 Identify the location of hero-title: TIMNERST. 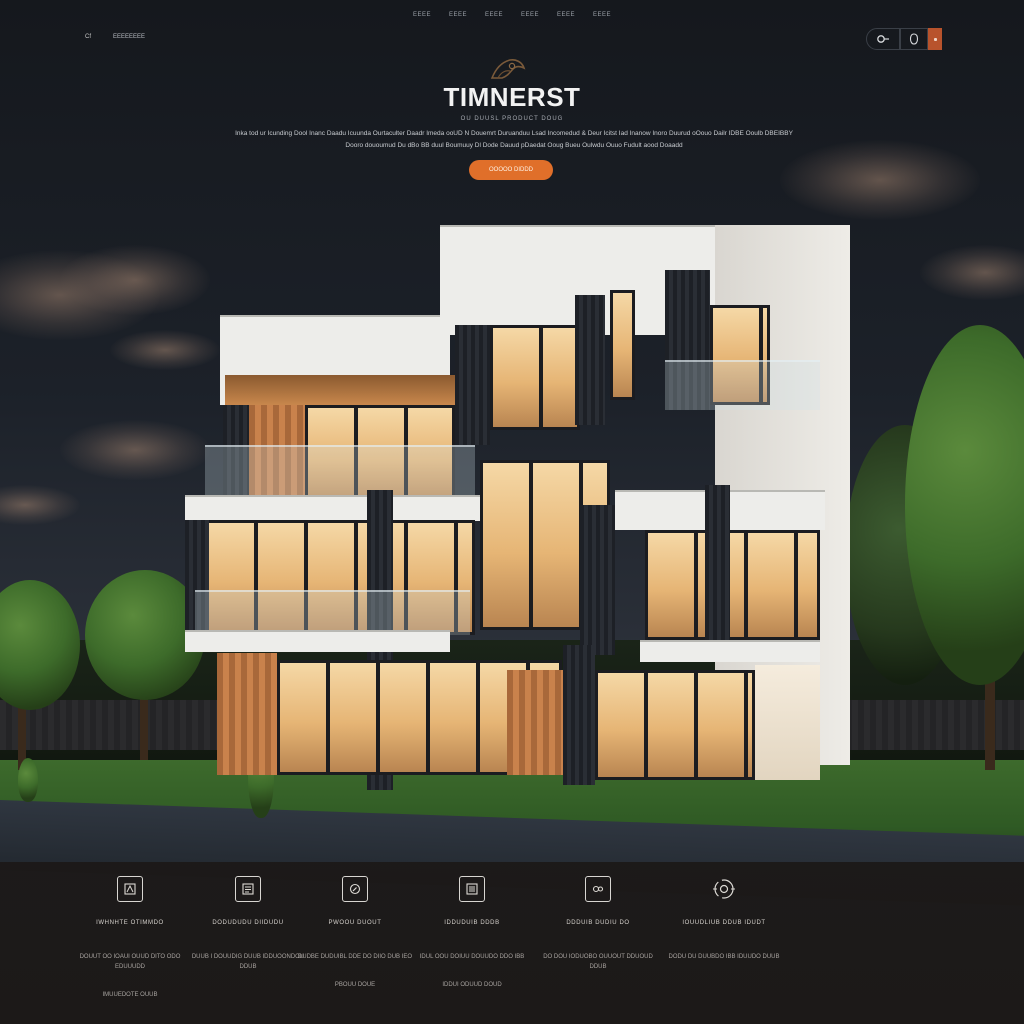
(512, 97).